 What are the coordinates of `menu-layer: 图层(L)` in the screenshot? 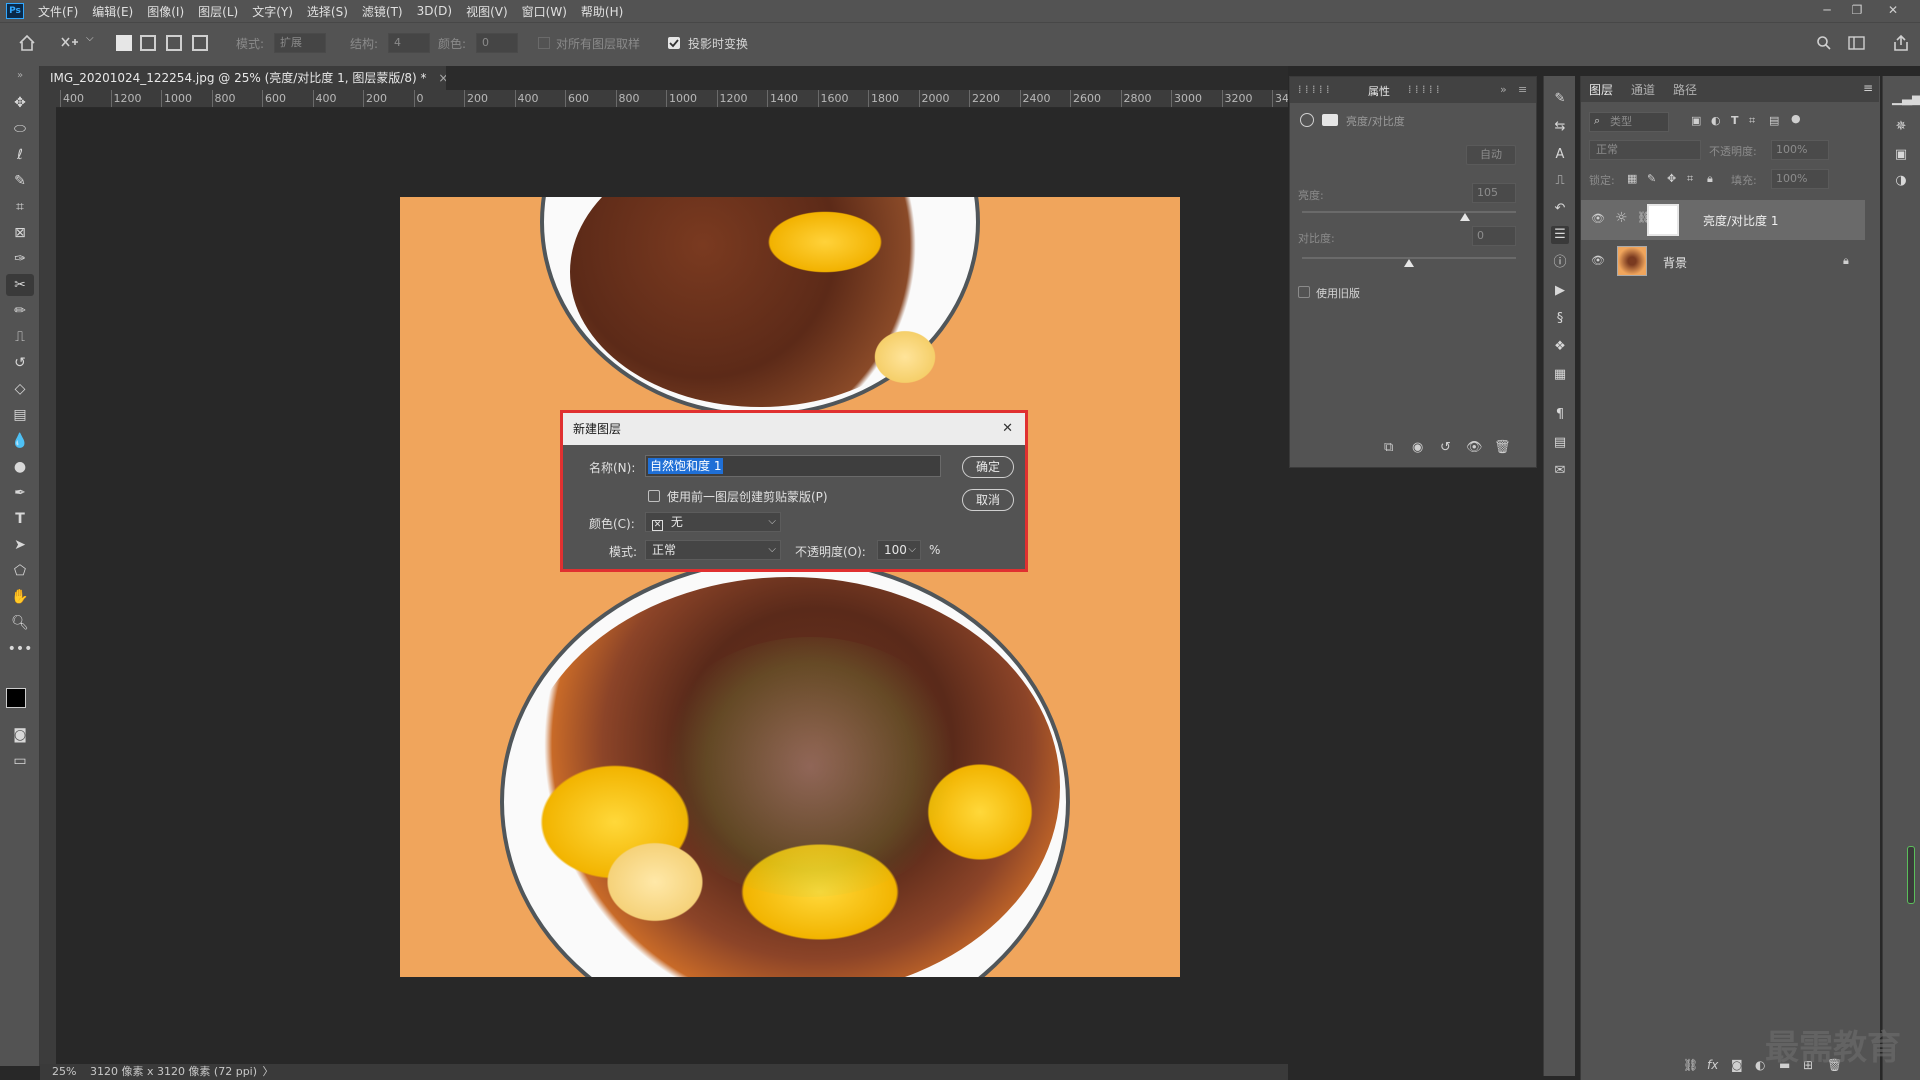 It's located at (218, 11).